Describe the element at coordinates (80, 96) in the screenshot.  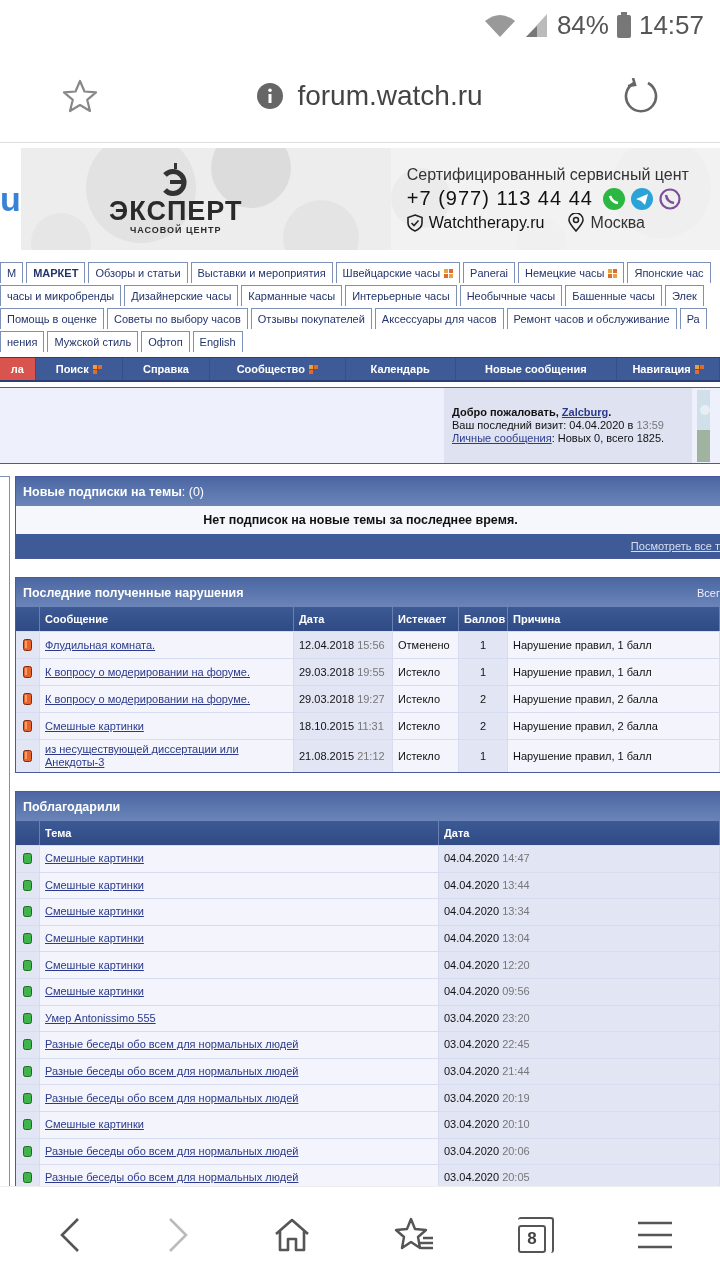
I see `star-icon` at that location.